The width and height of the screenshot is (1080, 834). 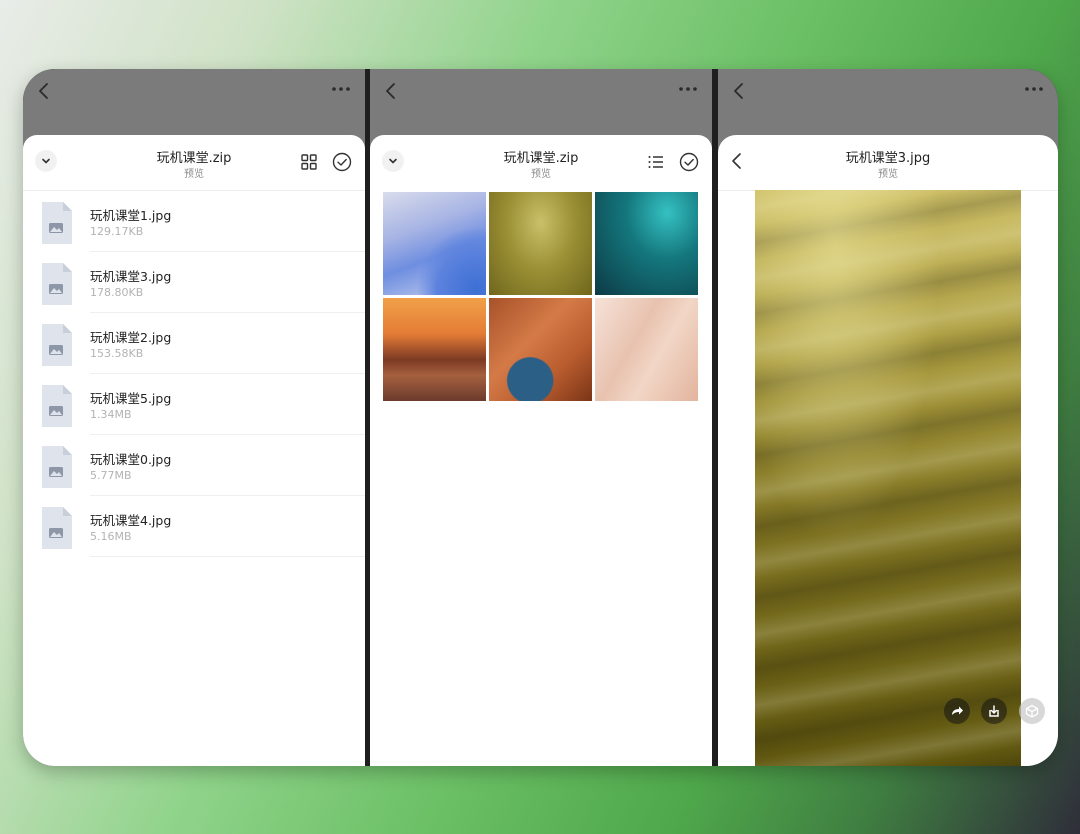 What do you see at coordinates (131, 337) in the screenshot?
I see `file-name: 玩机课堂2.jpg` at bounding box center [131, 337].